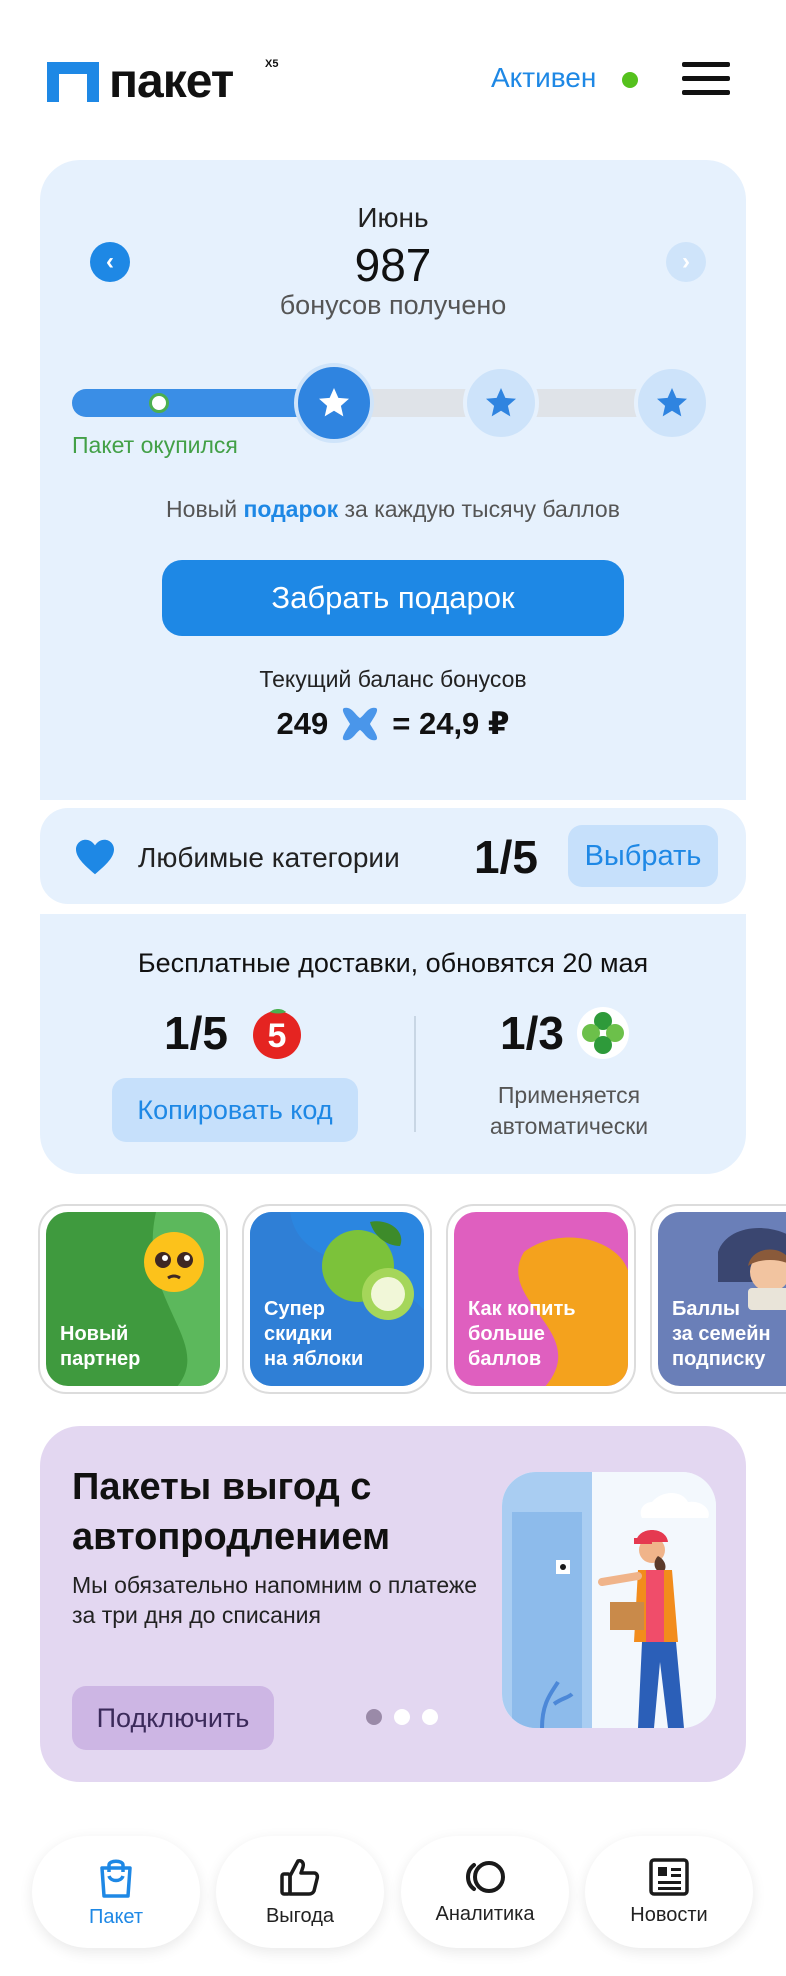  What do you see at coordinates (314, 1334) in the screenshot?
I see `story-caption: Супер скидки на яблоки` at bounding box center [314, 1334].